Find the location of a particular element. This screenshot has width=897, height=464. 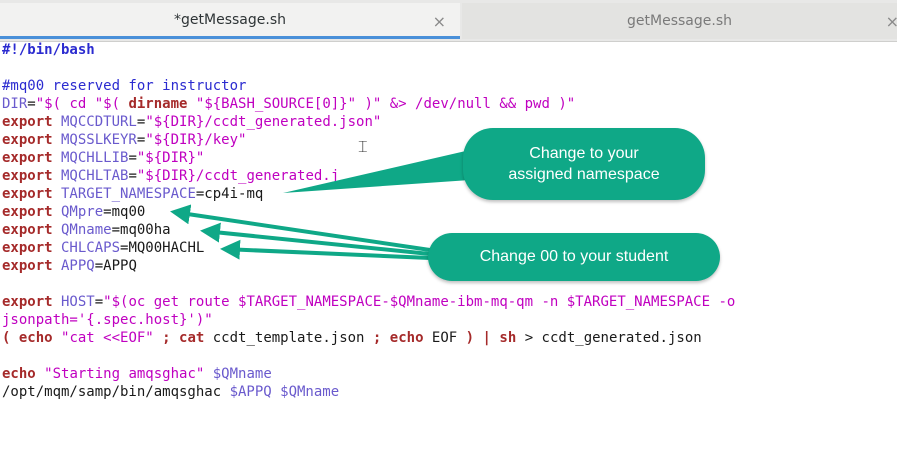

tab-getmessage: getMessage.sh × is located at coordinates (679, 21).